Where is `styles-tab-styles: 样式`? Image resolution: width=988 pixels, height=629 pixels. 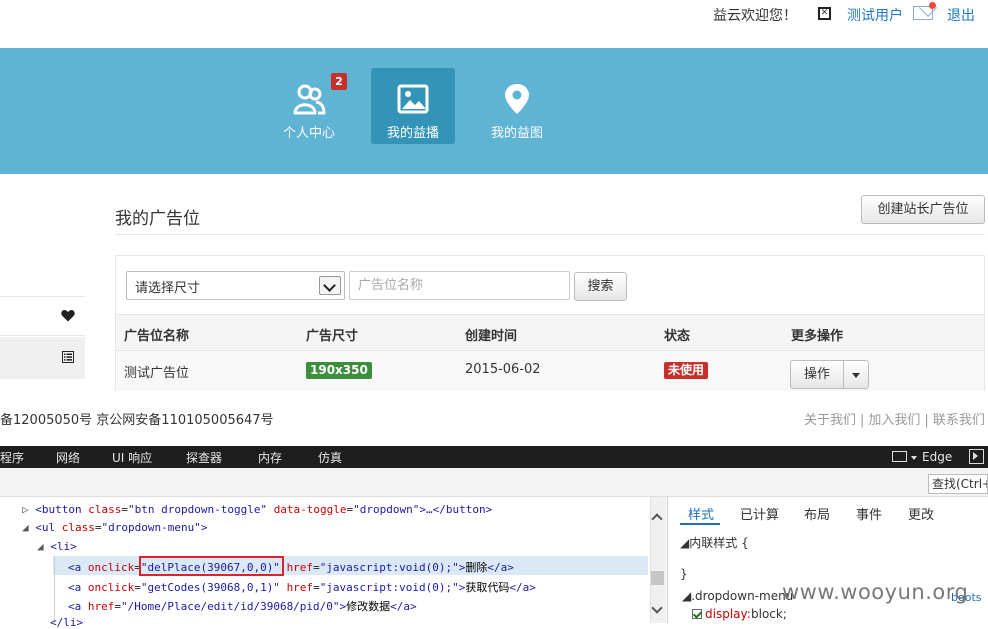 styles-tab-styles: 样式 is located at coordinates (701, 513).